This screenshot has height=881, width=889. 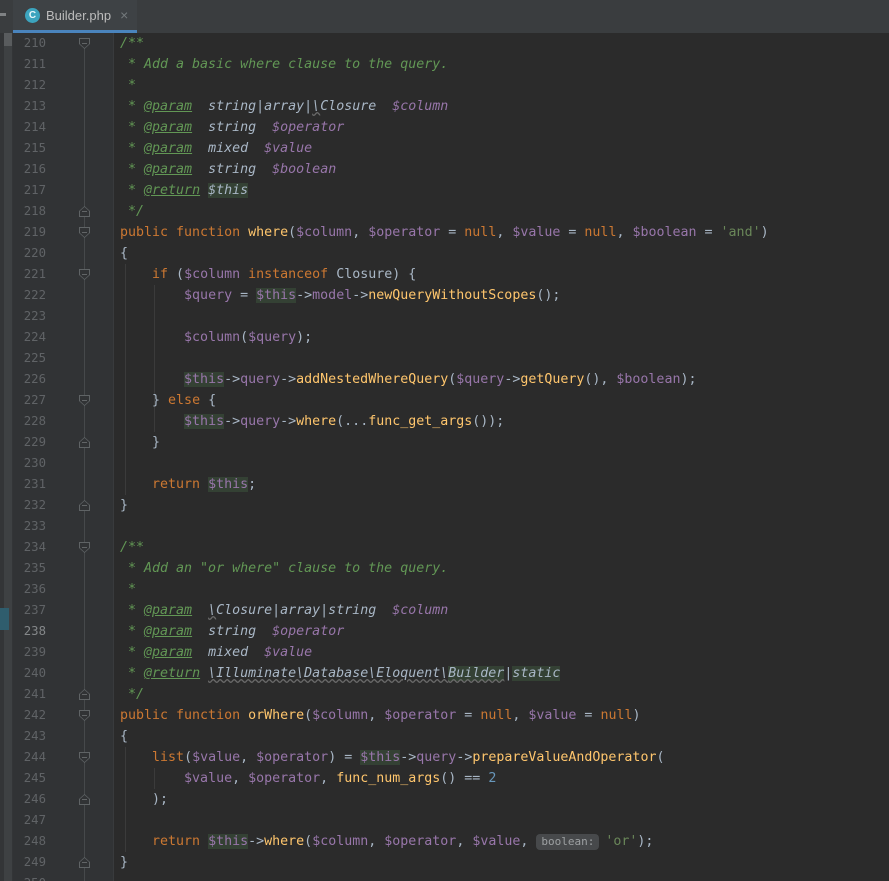 I want to click on code-line: 230, so click(x=451, y=463).